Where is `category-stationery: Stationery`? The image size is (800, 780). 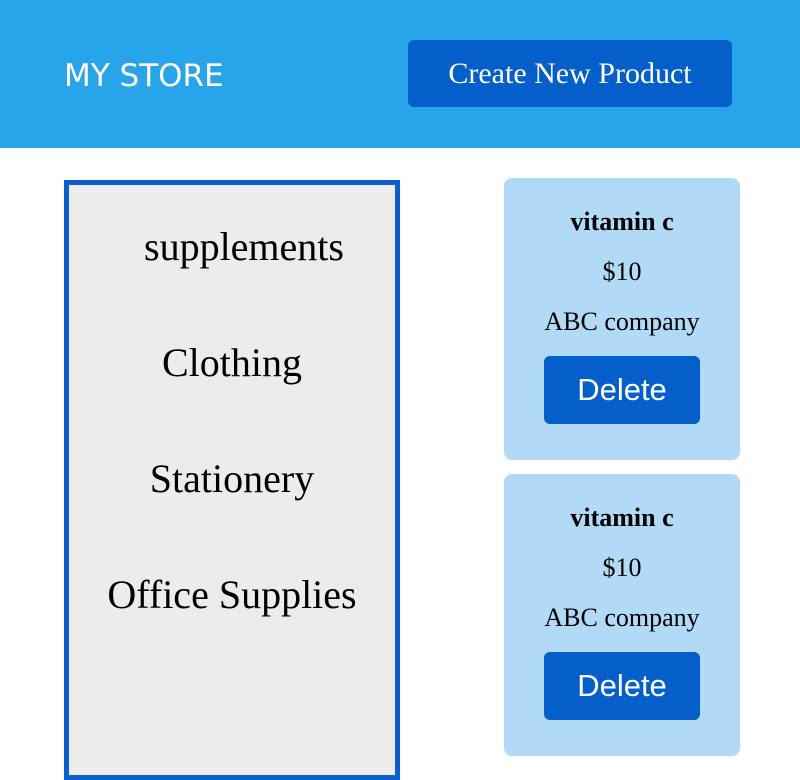 category-stationery: Stationery is located at coordinates (232, 479).